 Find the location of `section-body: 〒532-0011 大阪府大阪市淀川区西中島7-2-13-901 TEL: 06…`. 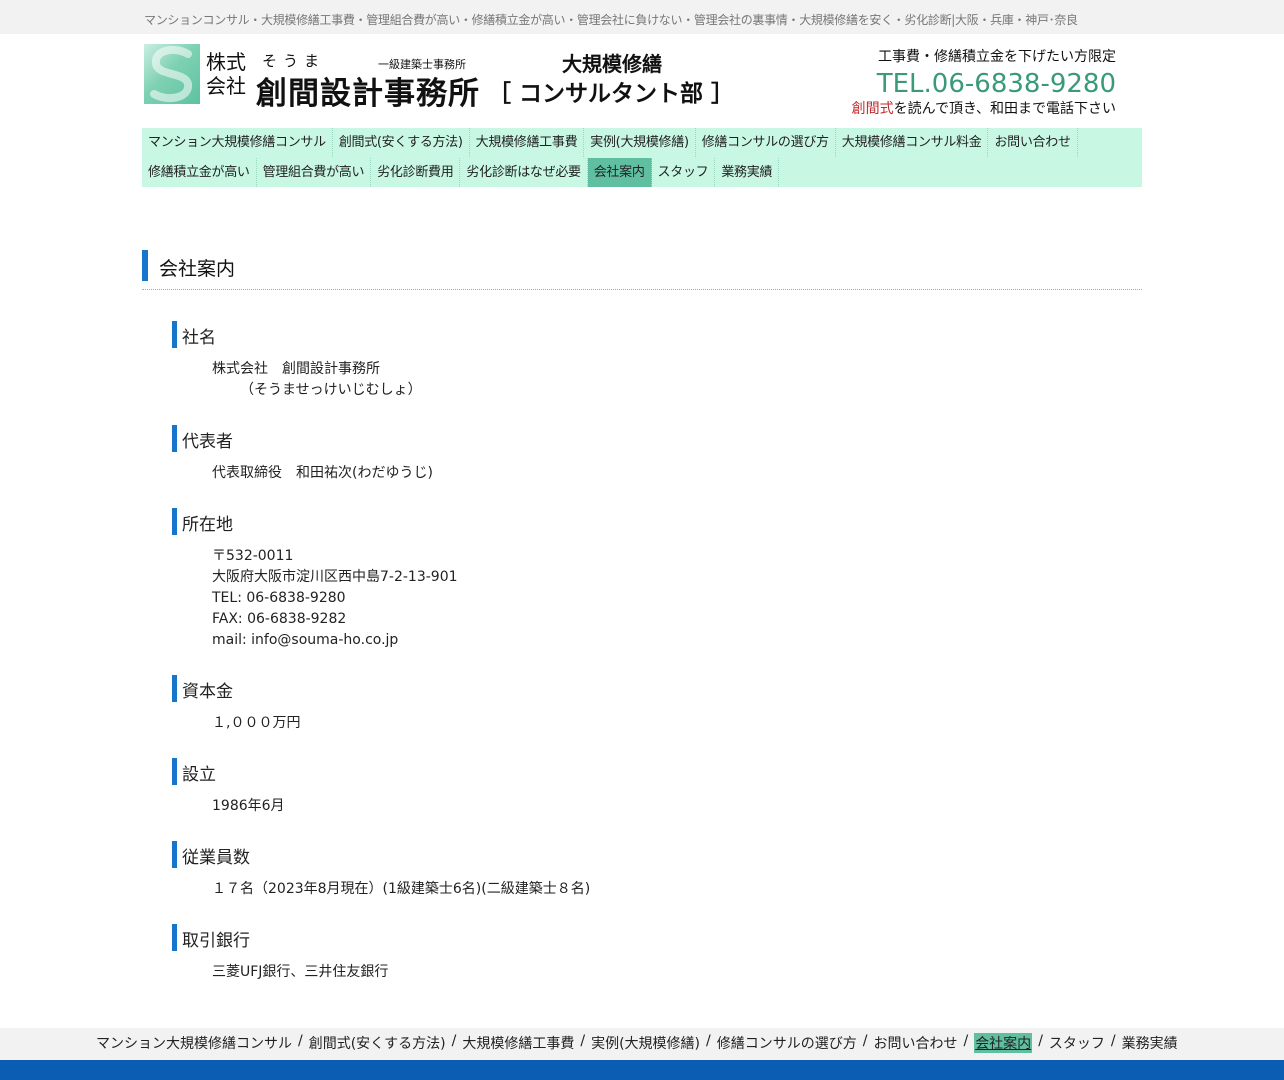

section-body: 〒532-0011 大阪府大阪市淀川区西中島7-2-13-901 TEL: 06… is located at coordinates (335, 598).